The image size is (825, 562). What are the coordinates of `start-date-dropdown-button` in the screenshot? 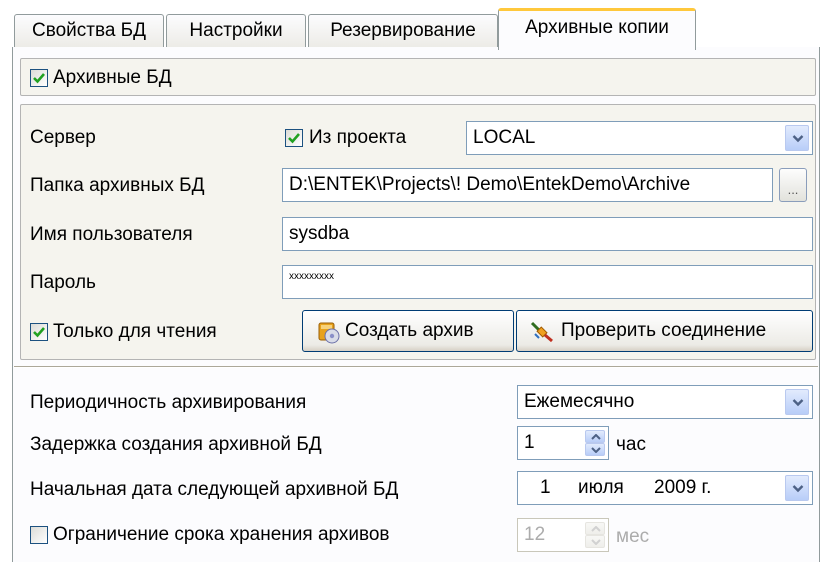 It's located at (797, 488).